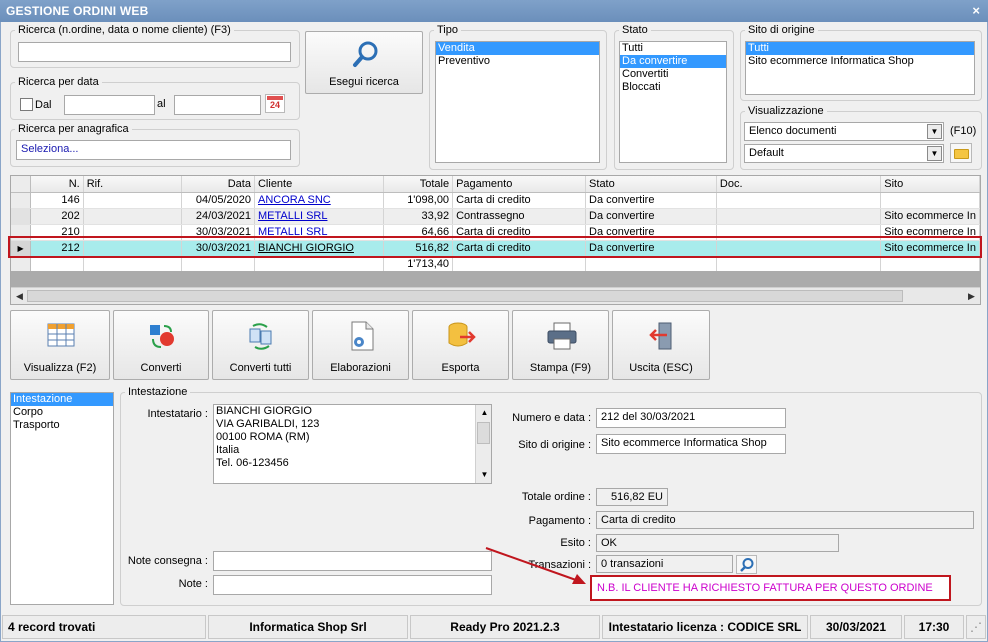 The image size is (988, 642). Describe the element at coordinates (352, 585) in the screenshot. I see `note-input` at that location.